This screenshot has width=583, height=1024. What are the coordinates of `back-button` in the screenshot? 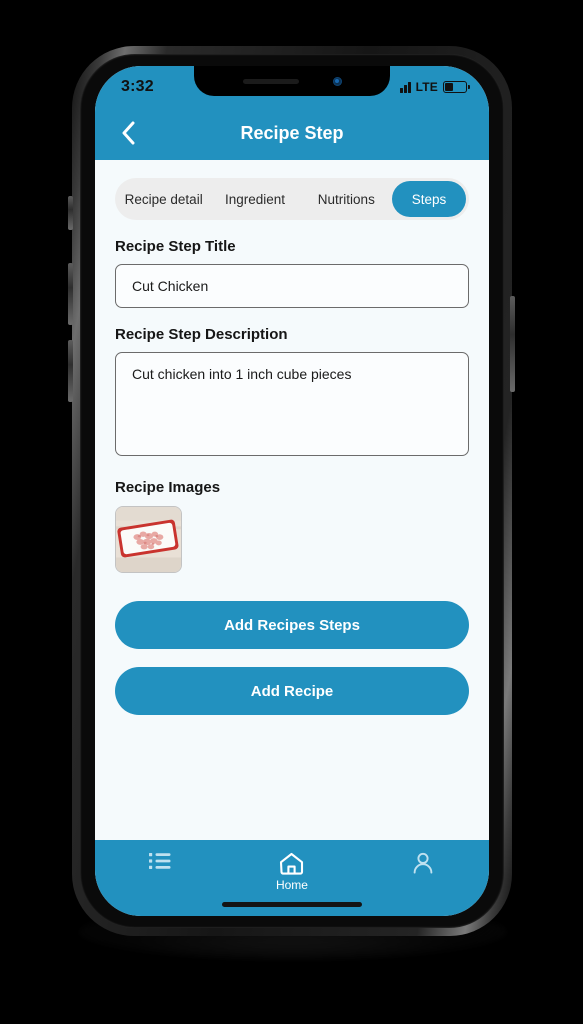 It's located at (128, 133).